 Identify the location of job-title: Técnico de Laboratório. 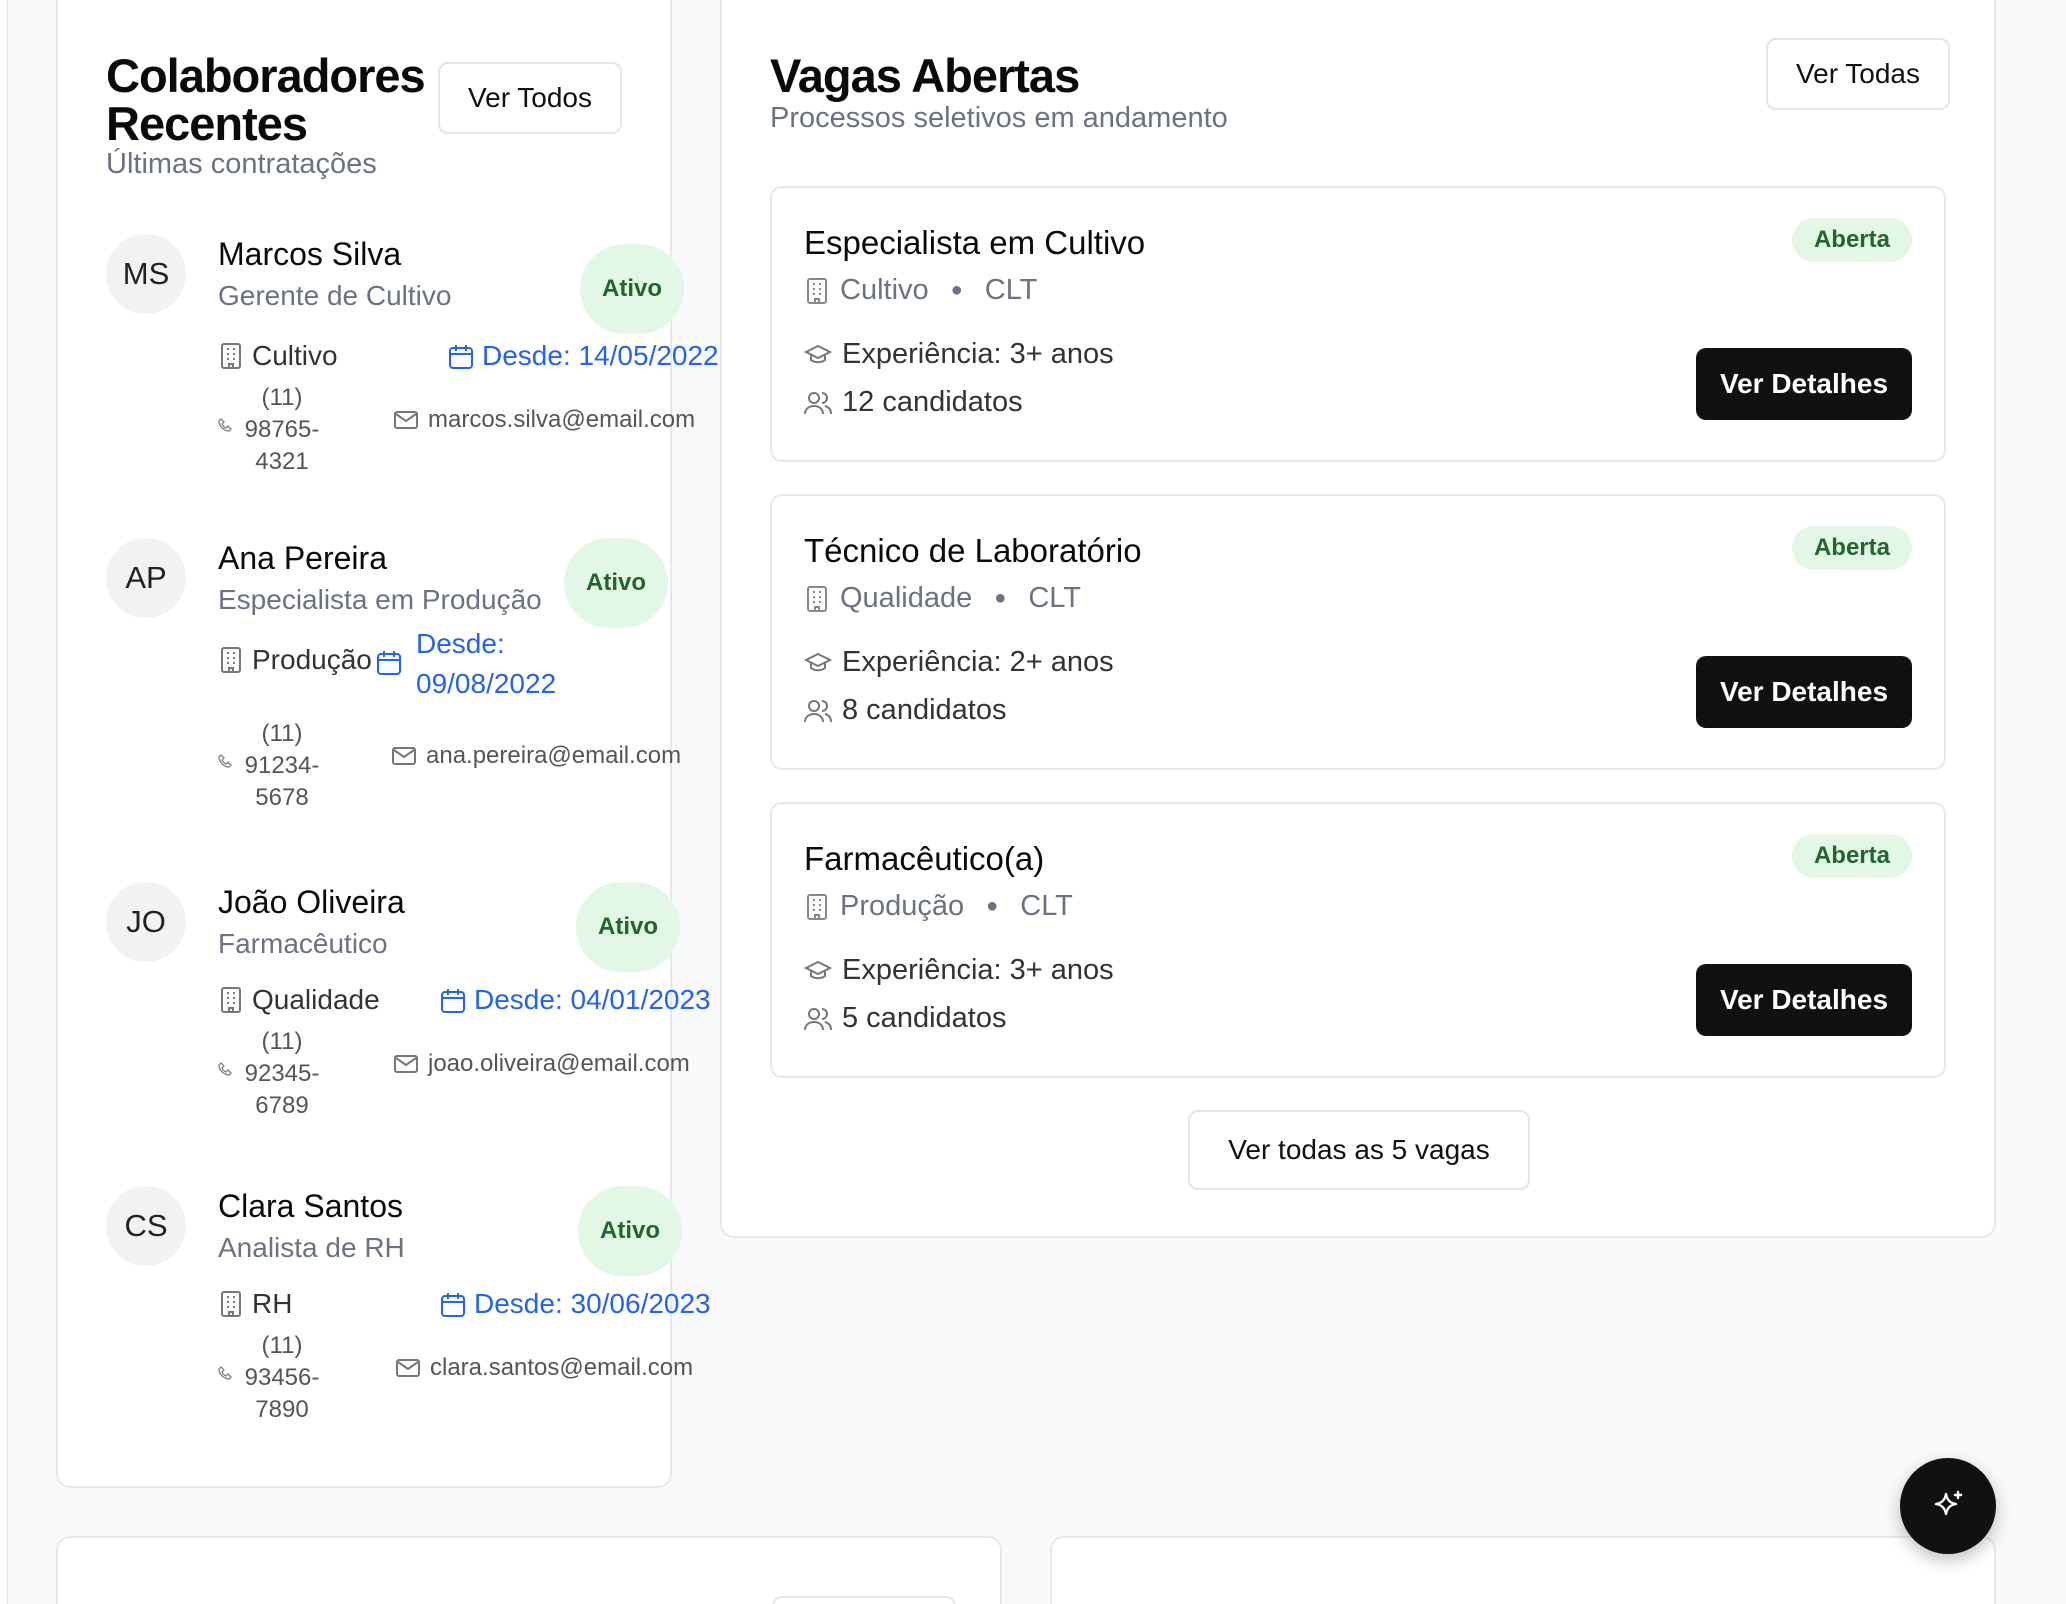
(973, 550).